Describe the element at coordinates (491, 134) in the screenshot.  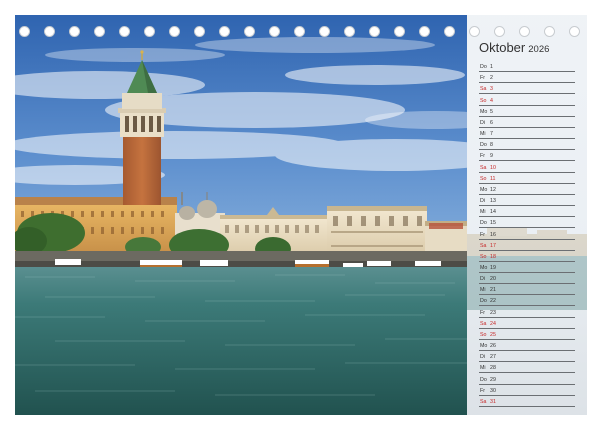
I see `day-number: 7` at that location.